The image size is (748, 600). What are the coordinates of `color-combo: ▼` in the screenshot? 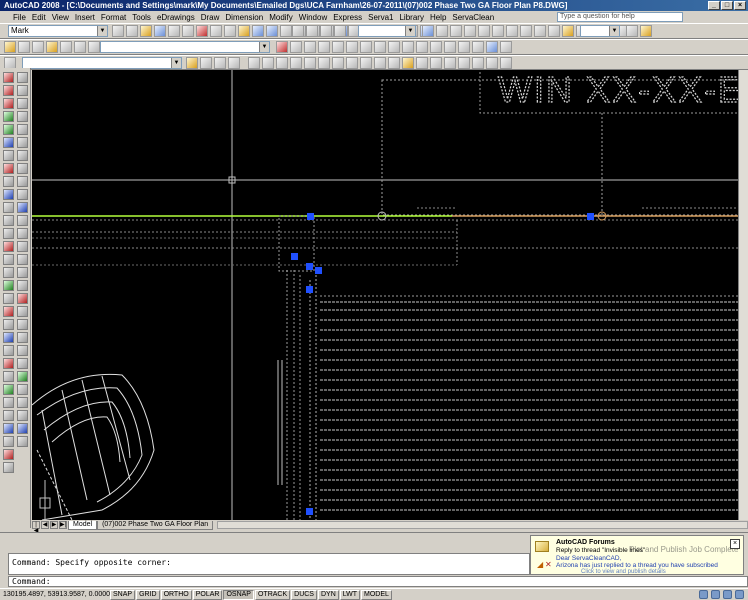 It's located at (102, 63).